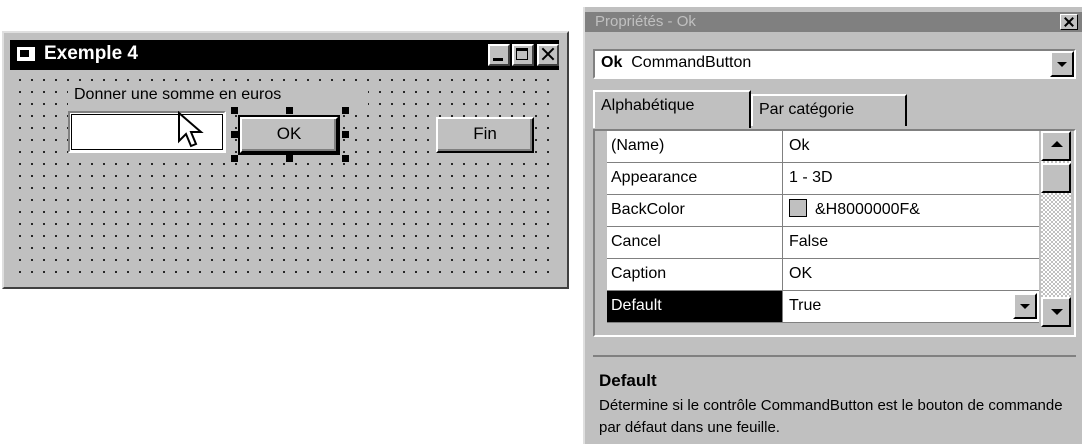 The width and height of the screenshot is (1082, 444). What do you see at coordinates (191, 129) in the screenshot?
I see `mouse-pointer-icon` at bounding box center [191, 129].